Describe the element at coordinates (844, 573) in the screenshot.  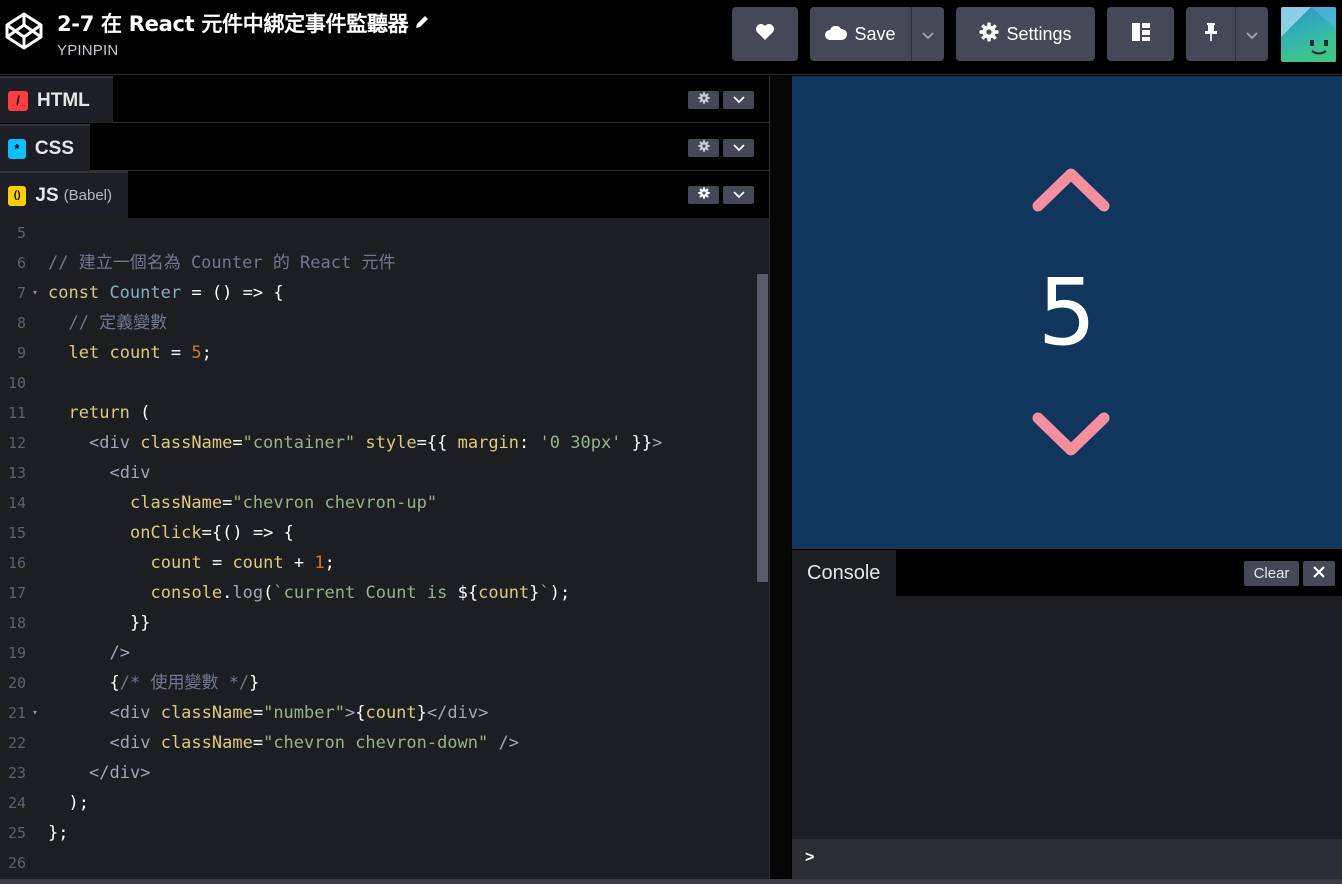
I see `console-tab: Console` at that location.